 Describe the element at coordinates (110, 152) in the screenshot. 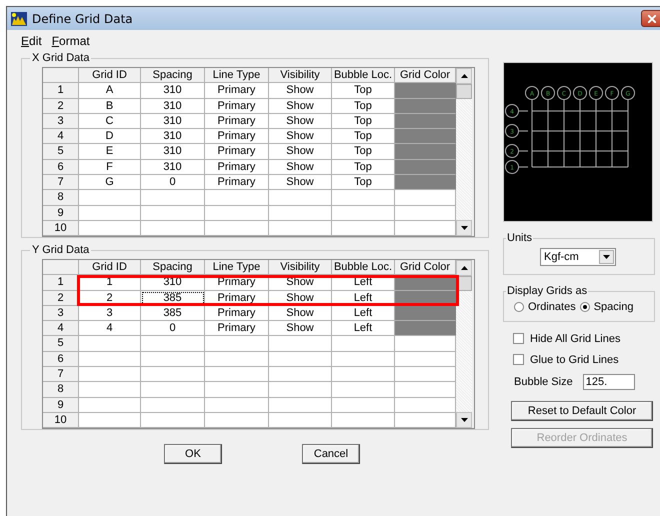

I see `table-cell: E` at that location.